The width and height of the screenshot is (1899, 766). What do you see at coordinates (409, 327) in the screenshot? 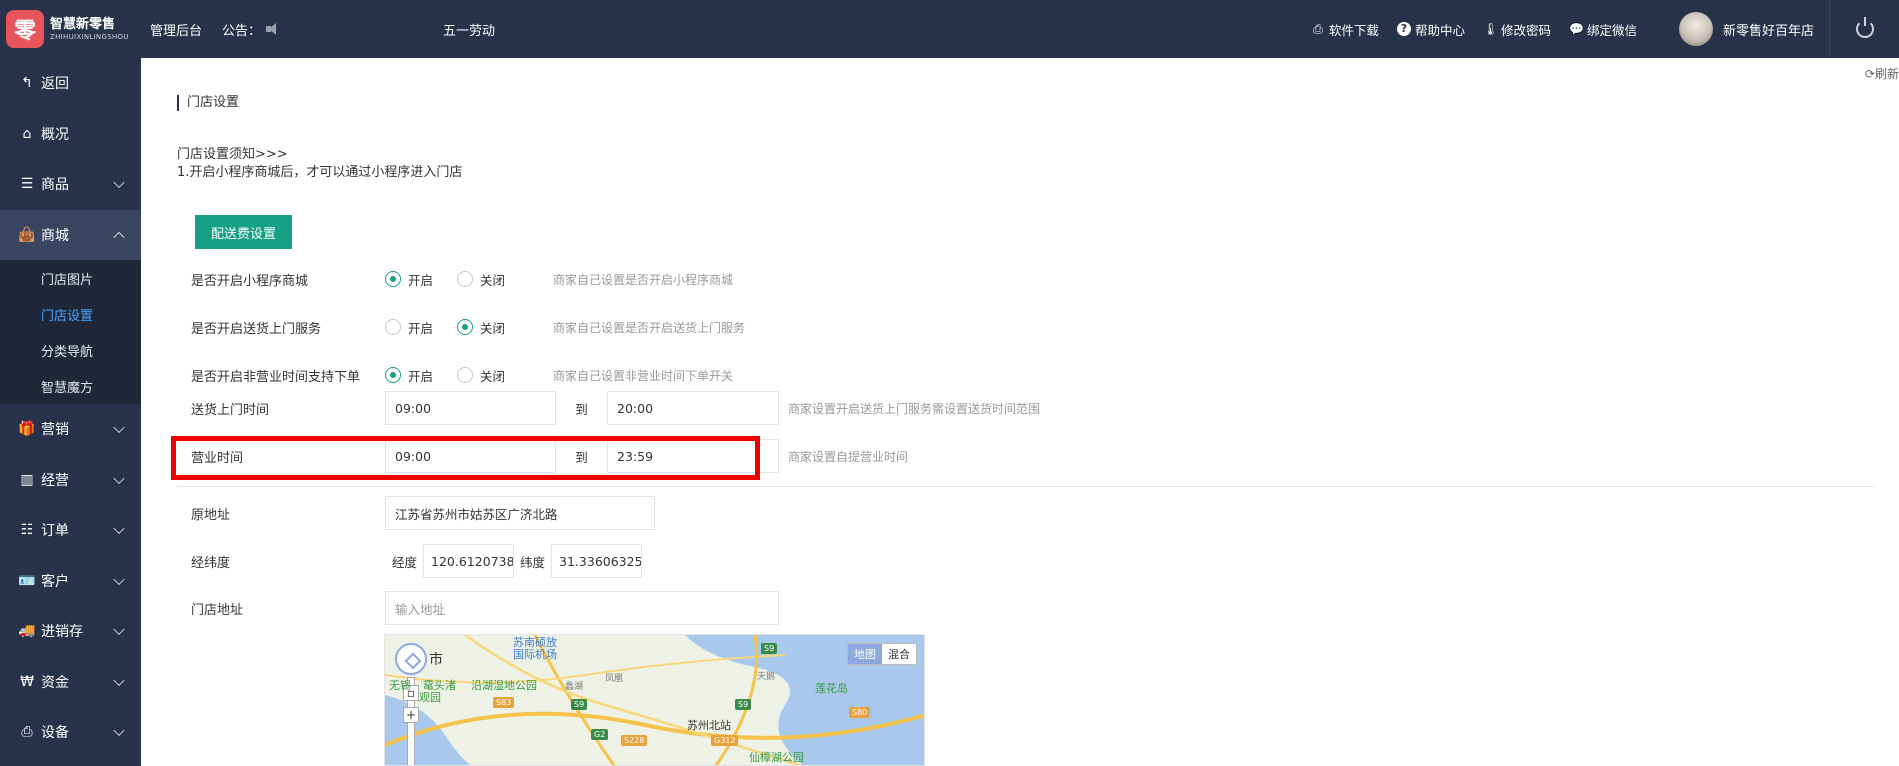
I see `door-service-radio-on: 开启` at bounding box center [409, 327].